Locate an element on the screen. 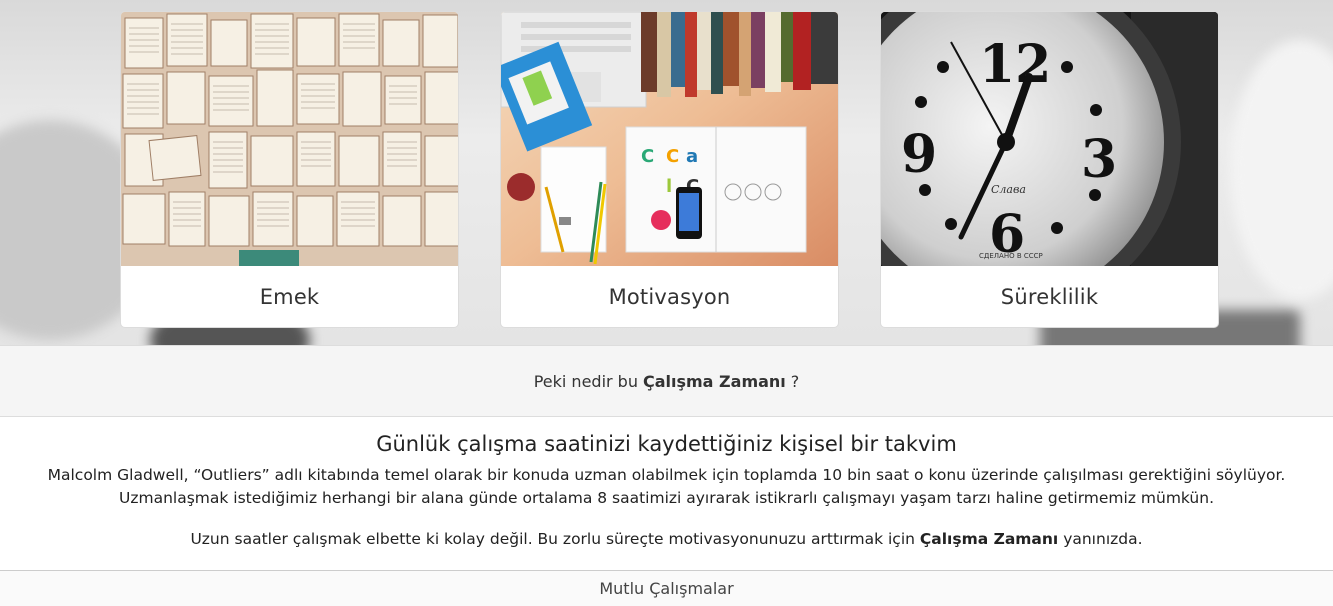  clock-numeral-12: 12 is located at coordinates (1015, 64).